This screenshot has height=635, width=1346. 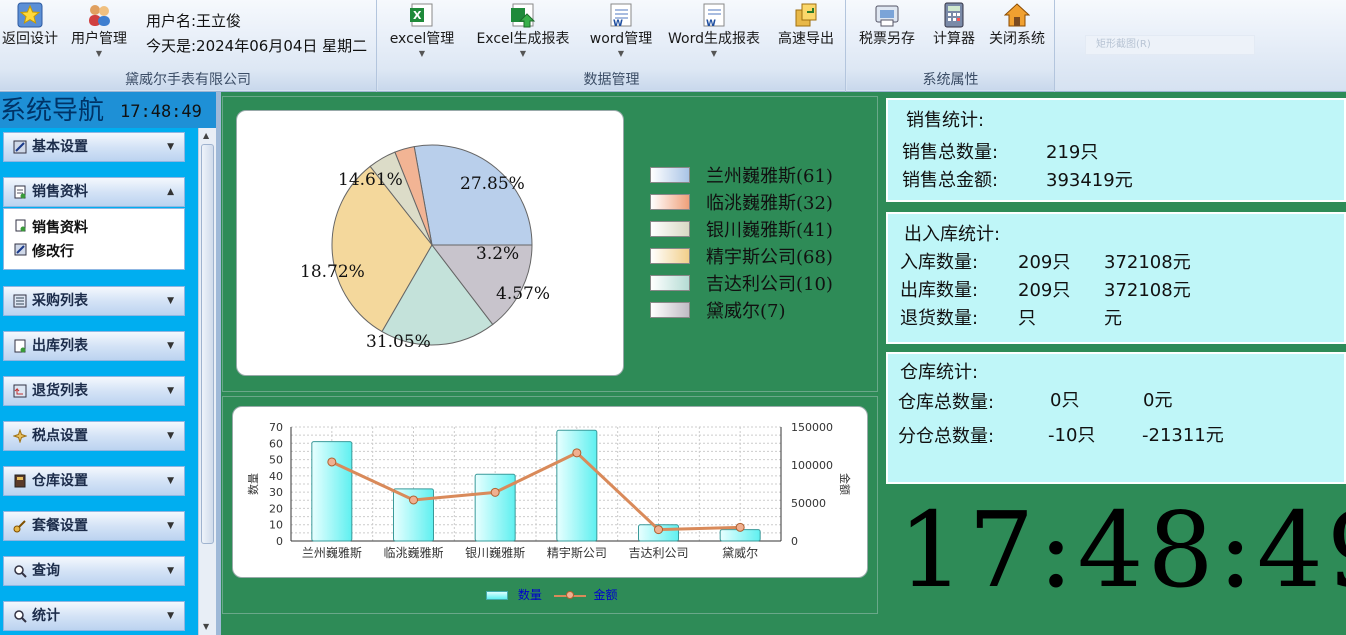 I want to click on word-manage-label: word管理, so click(x=621, y=39).